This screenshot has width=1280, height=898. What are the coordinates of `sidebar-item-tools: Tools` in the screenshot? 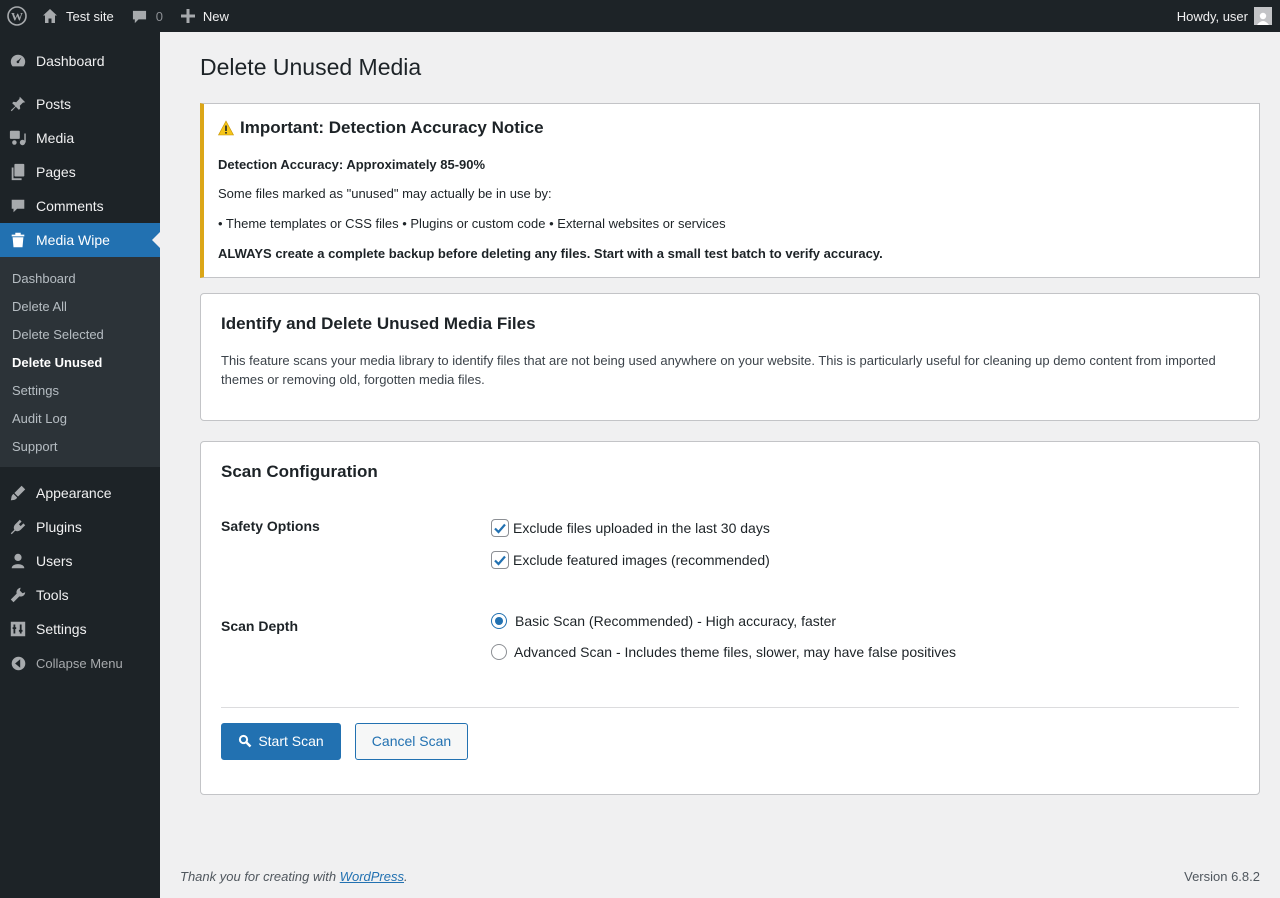 It's located at (80, 595).